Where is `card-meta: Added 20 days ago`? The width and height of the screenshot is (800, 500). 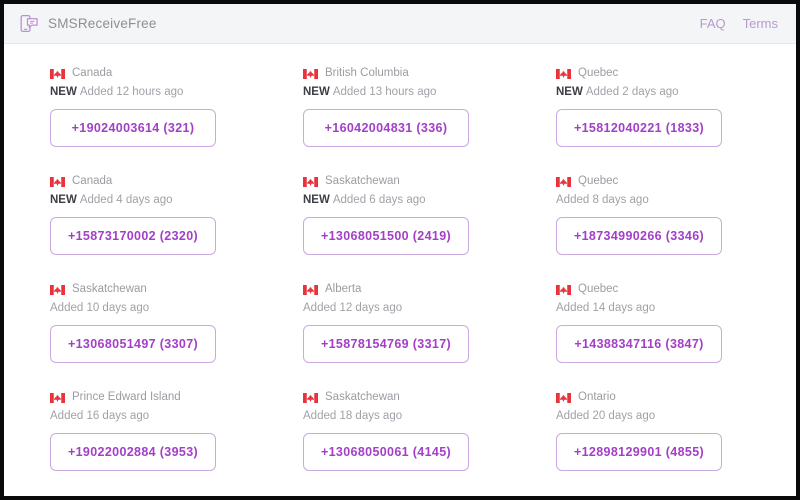
card-meta: Added 20 days ago is located at coordinates (676, 416).